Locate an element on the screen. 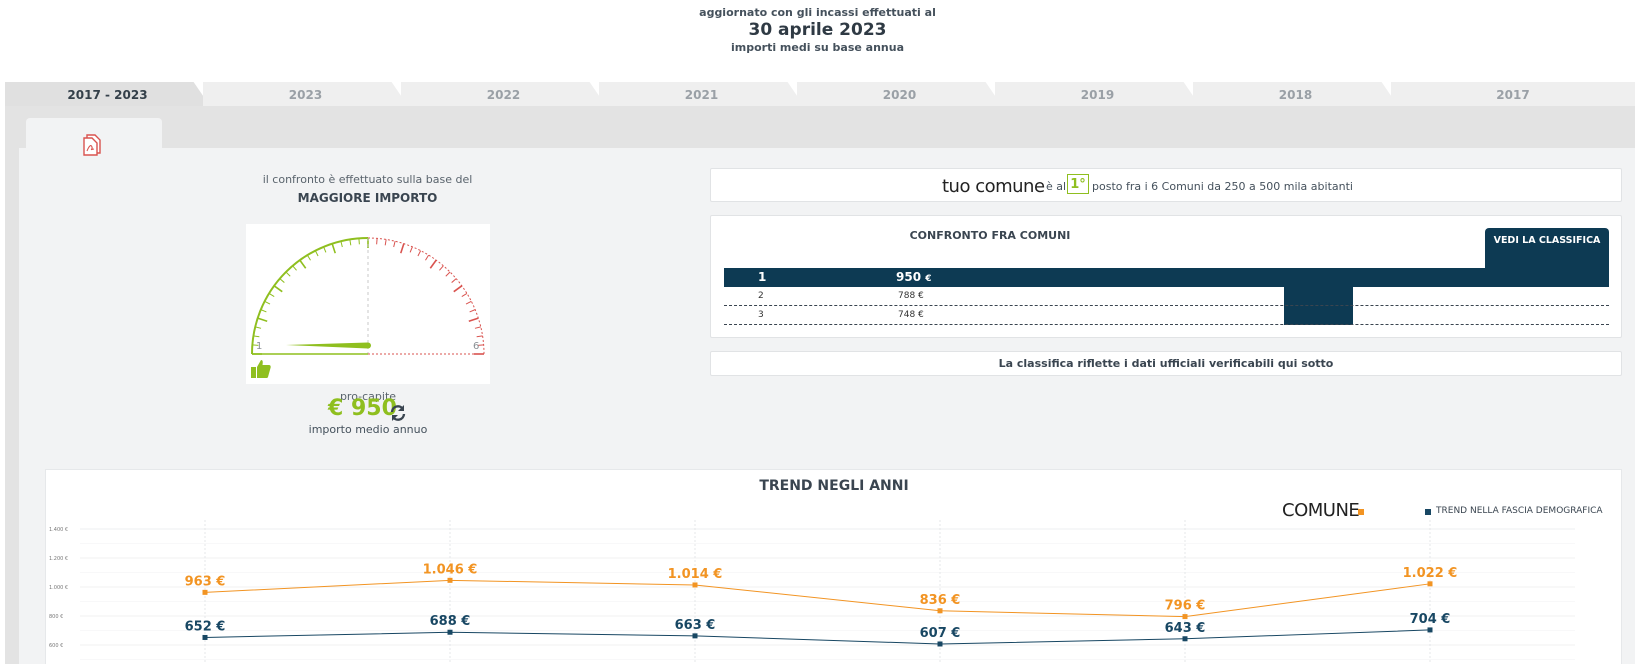 The width and height of the screenshot is (1635, 664). legend-comune-marker is located at coordinates (1361, 512).